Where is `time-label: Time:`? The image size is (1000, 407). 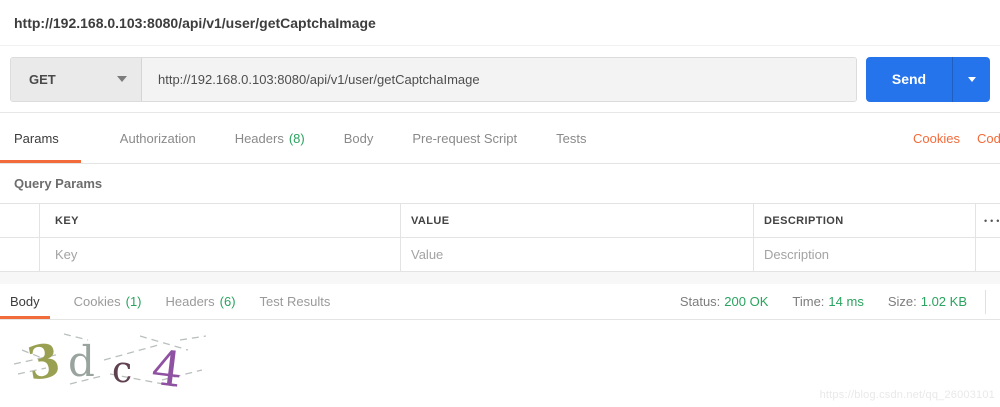
time-label: Time: is located at coordinates (808, 301).